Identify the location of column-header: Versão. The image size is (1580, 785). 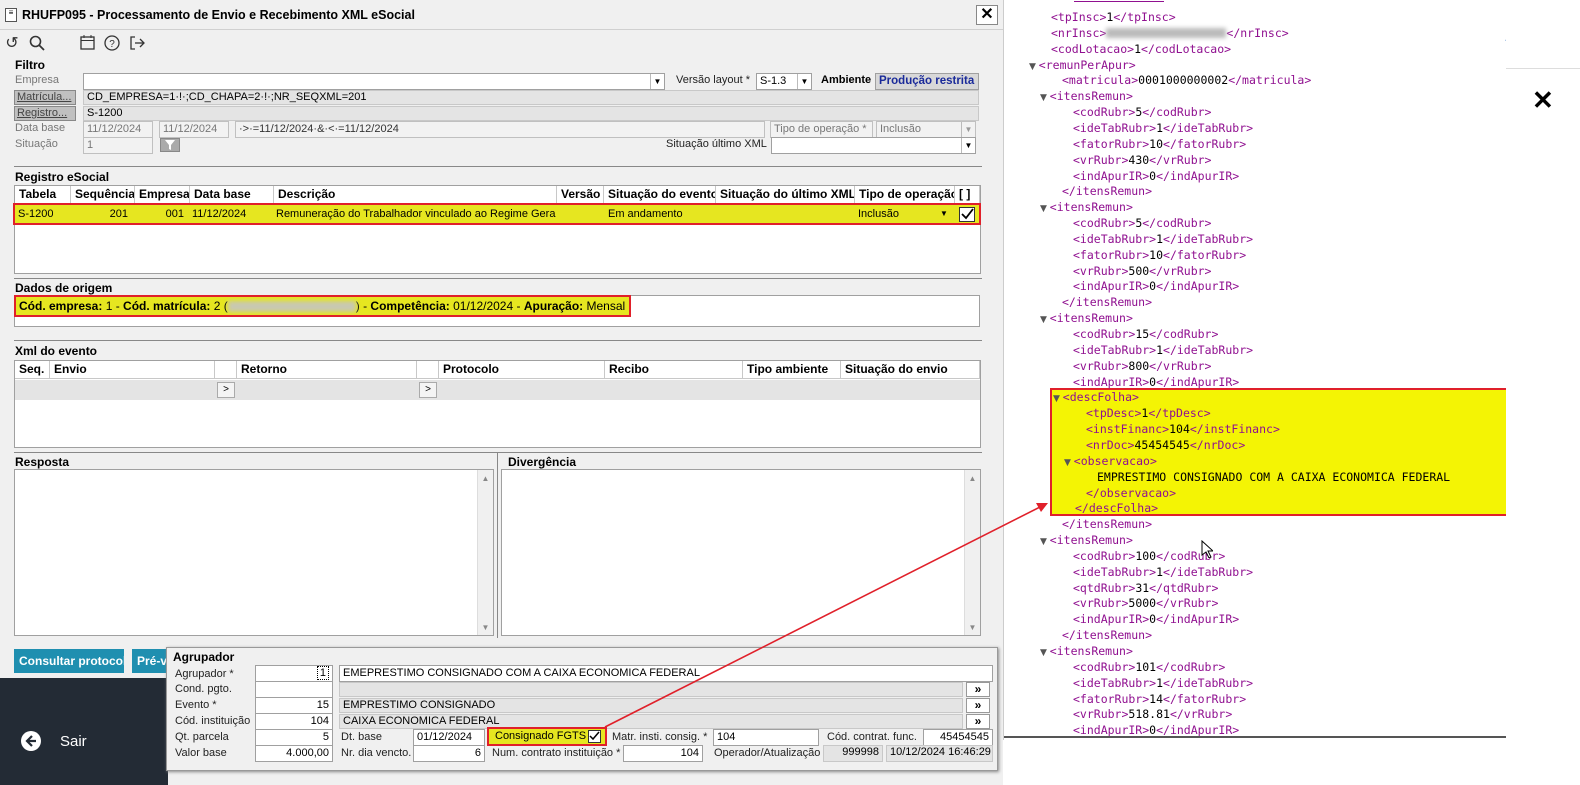
(580, 195).